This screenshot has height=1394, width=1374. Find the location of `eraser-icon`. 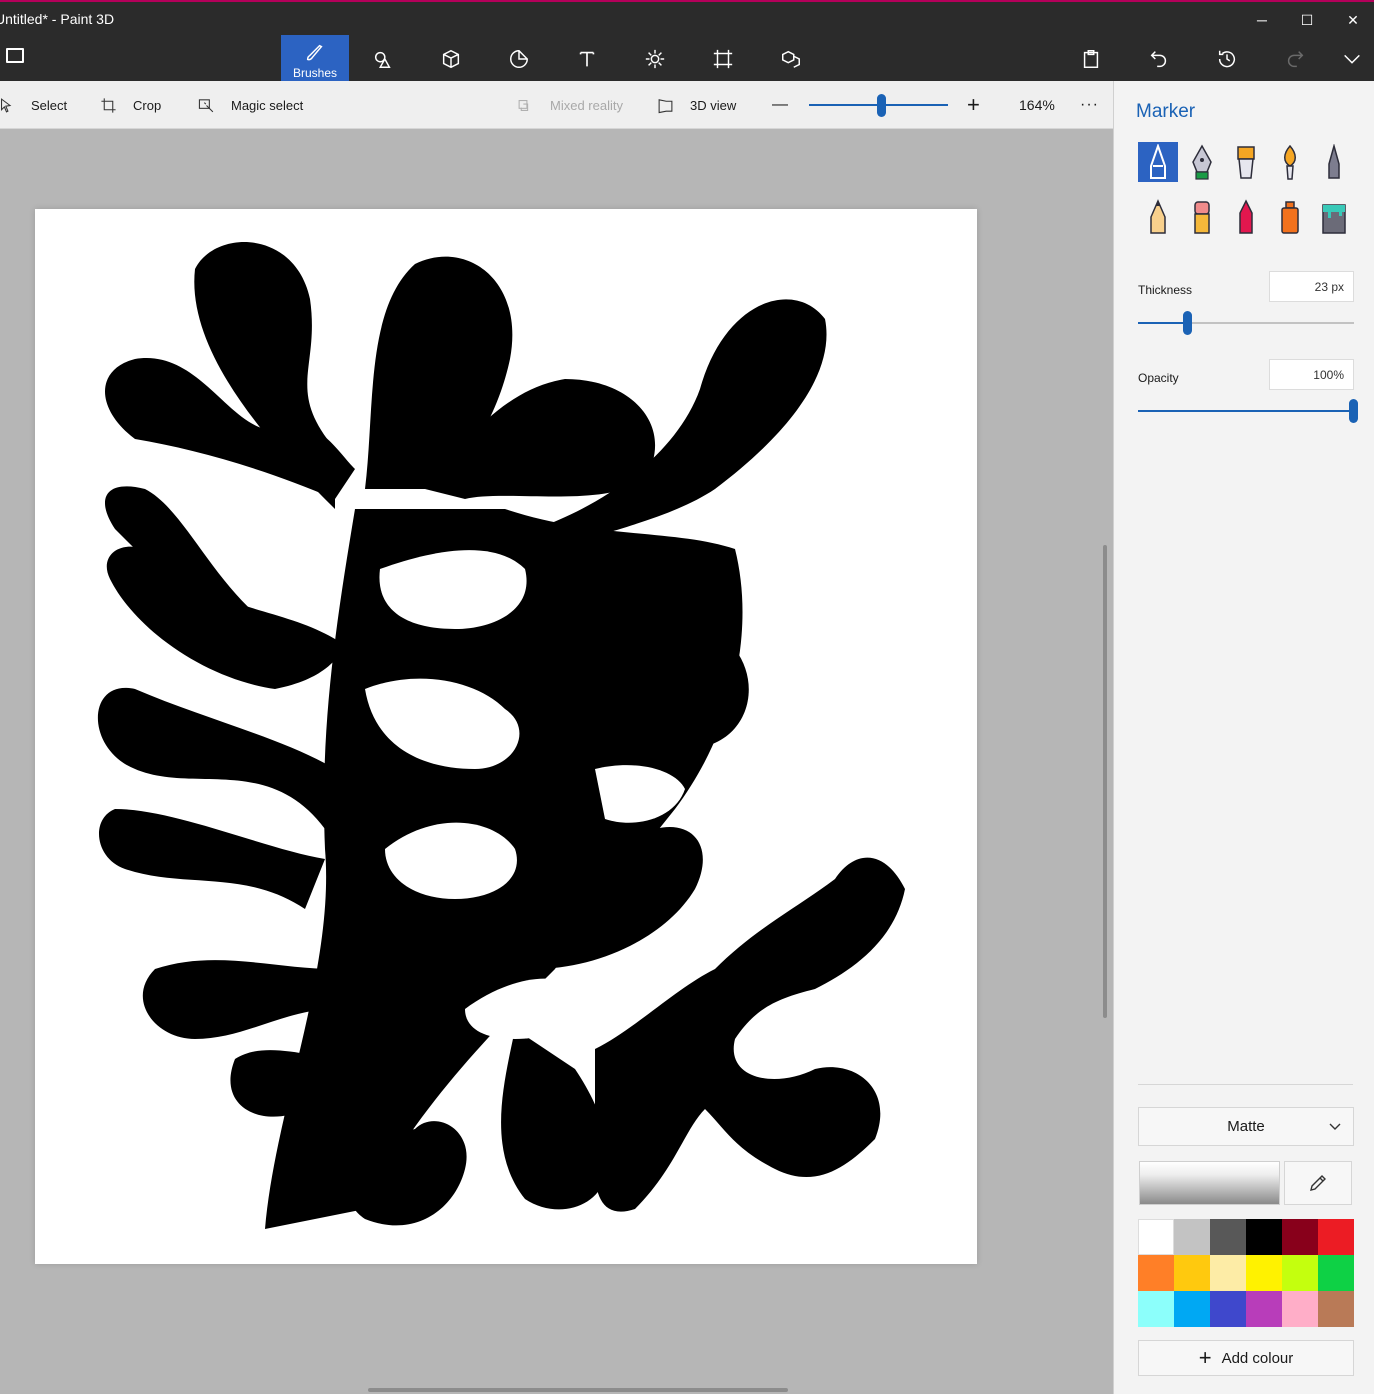

eraser-icon is located at coordinates (1202, 217).